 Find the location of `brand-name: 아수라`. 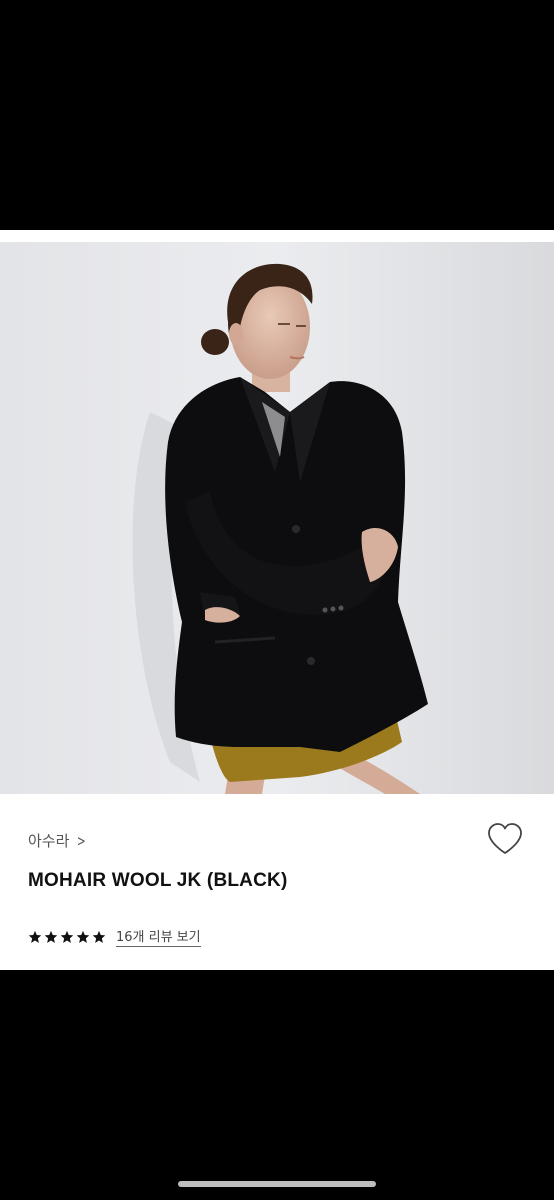

brand-name: 아수라 is located at coordinates (49, 841).